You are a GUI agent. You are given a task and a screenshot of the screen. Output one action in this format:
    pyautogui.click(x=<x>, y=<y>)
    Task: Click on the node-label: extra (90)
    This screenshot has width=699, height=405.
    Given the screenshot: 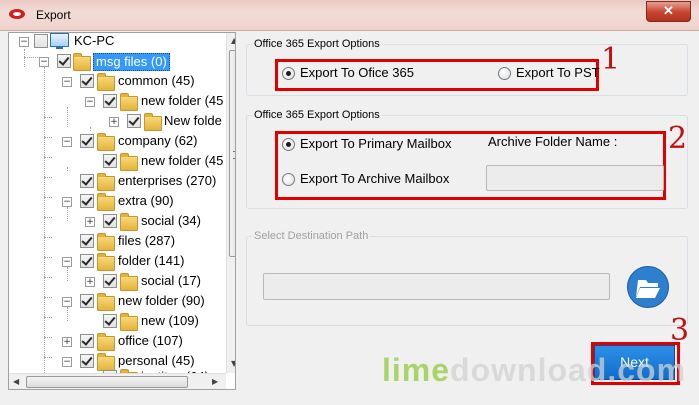 What is the action you would take?
    pyautogui.click(x=146, y=200)
    